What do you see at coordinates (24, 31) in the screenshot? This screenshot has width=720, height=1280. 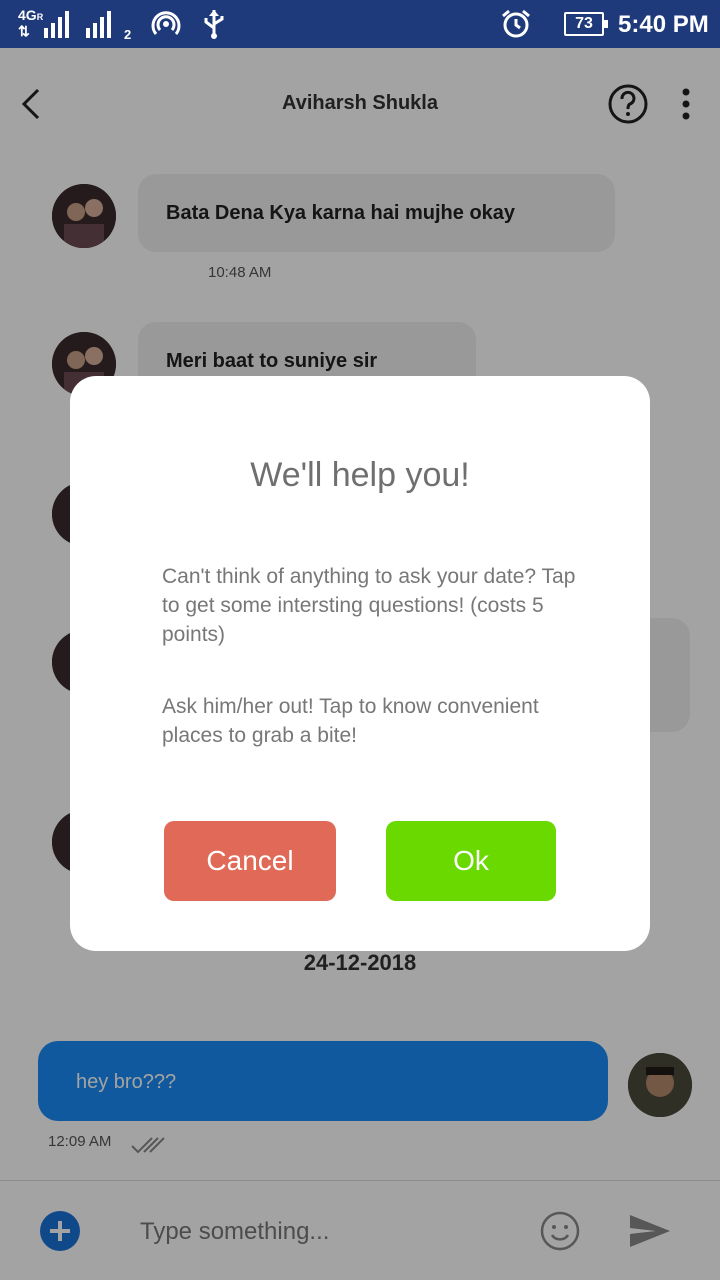 I see `data-arrows-icon: ⇅` at bounding box center [24, 31].